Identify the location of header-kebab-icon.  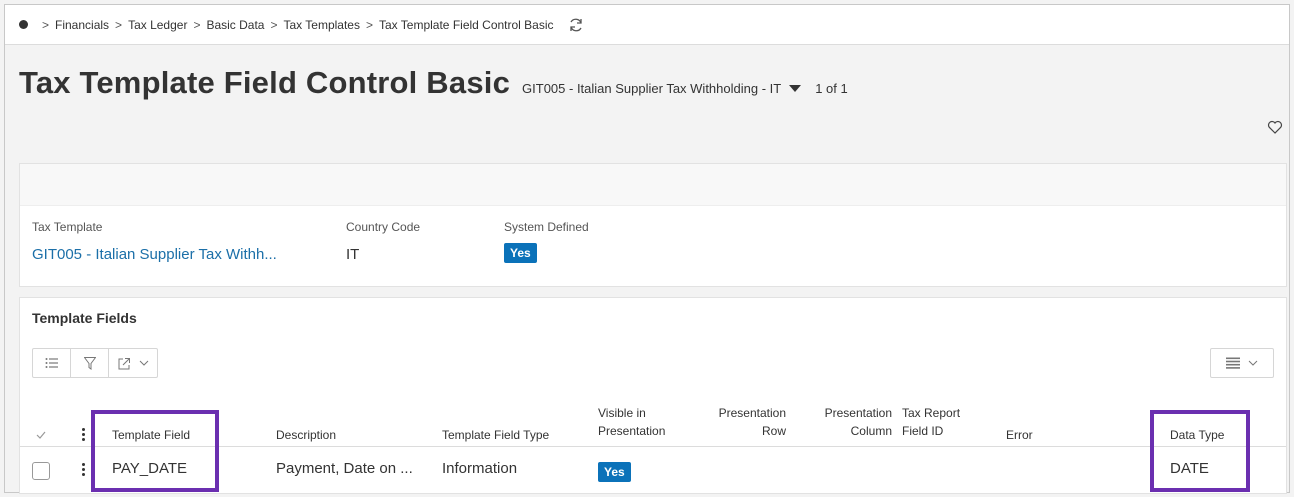
(83, 434).